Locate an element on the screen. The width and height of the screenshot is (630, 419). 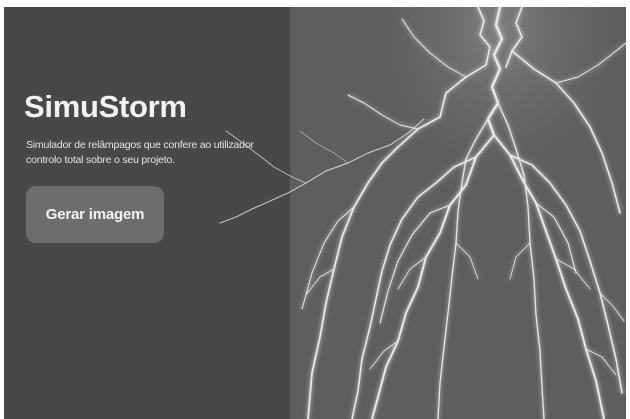
app-title: SimuStorm is located at coordinates (105, 106).